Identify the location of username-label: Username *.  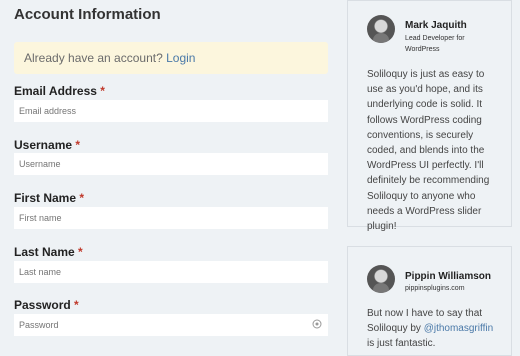
(47, 145).